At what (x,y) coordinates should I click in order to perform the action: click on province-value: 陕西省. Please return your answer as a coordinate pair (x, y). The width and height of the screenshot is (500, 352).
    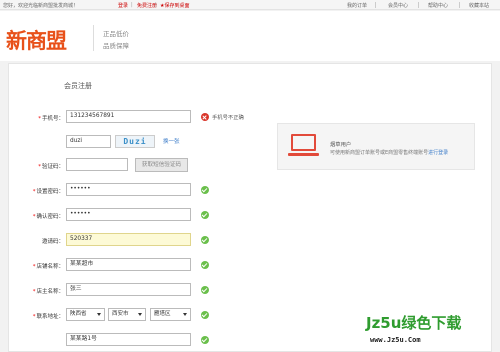
    Looking at the image, I should click on (78, 314).